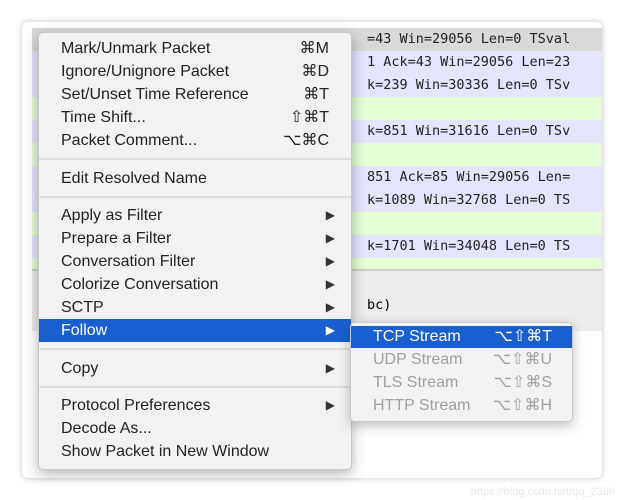 Image resolution: width=623 pixels, height=500 pixels. Describe the element at coordinates (195, 451) in the screenshot. I see `menu-item-show-packet-new-window: Show Packet in New Window` at that location.